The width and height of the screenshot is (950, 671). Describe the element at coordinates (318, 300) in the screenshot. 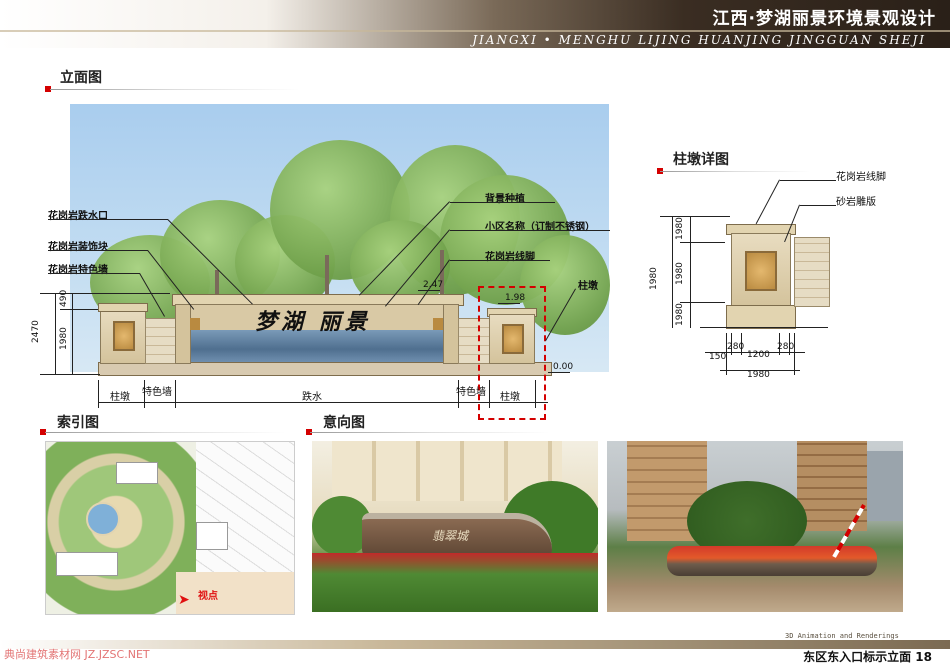

I see `wall-lintel` at that location.